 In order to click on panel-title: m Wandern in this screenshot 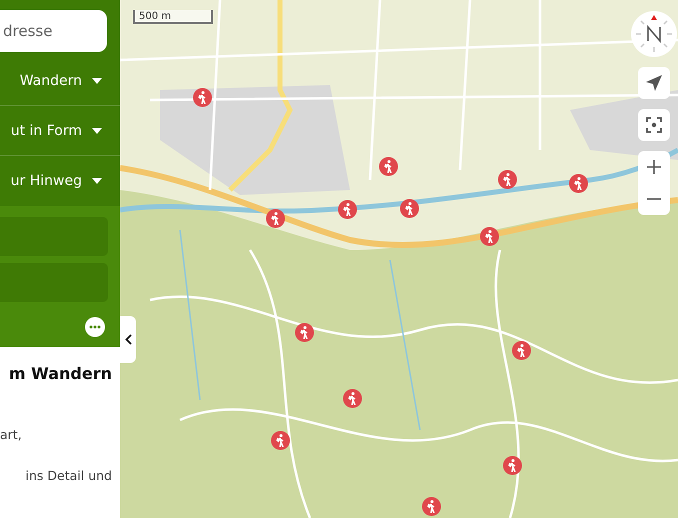, I will do `click(60, 373)`.